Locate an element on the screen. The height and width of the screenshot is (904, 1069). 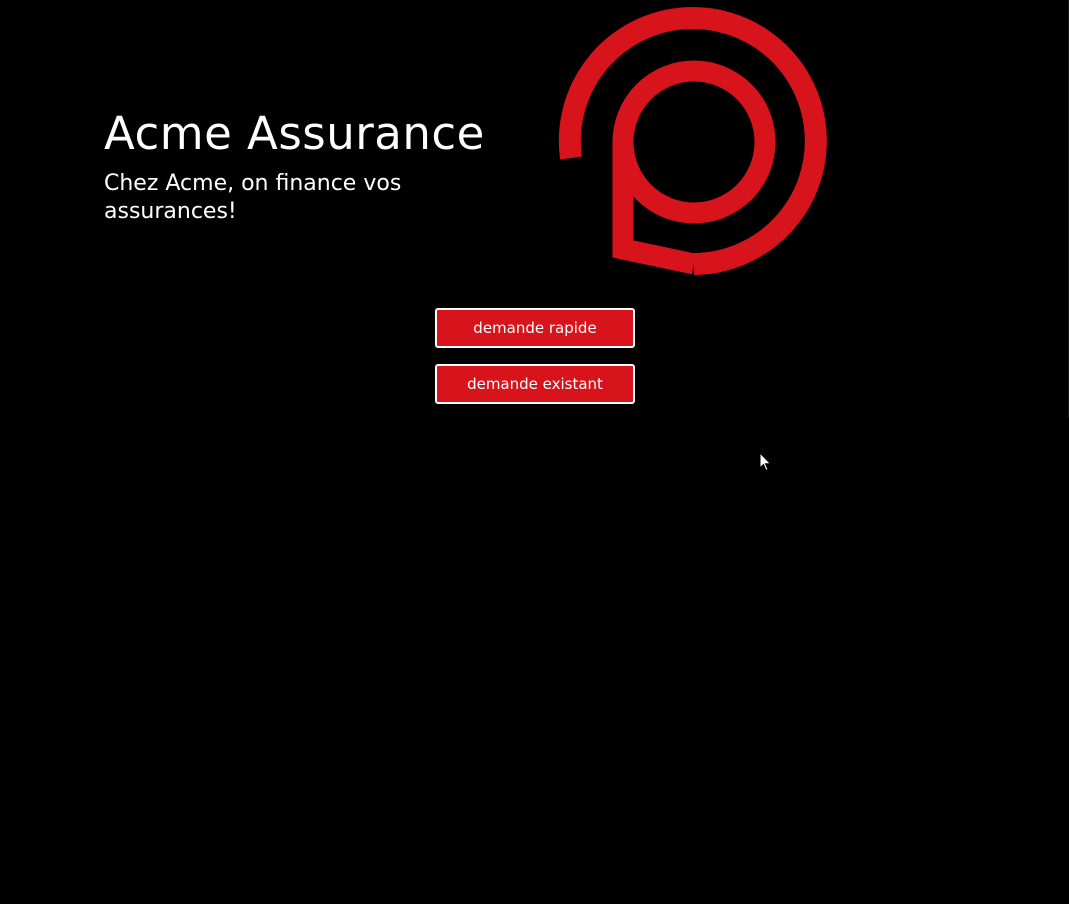
page-subtitle: Chez Acme, on finance vos assurances! is located at coordinates (253, 197).